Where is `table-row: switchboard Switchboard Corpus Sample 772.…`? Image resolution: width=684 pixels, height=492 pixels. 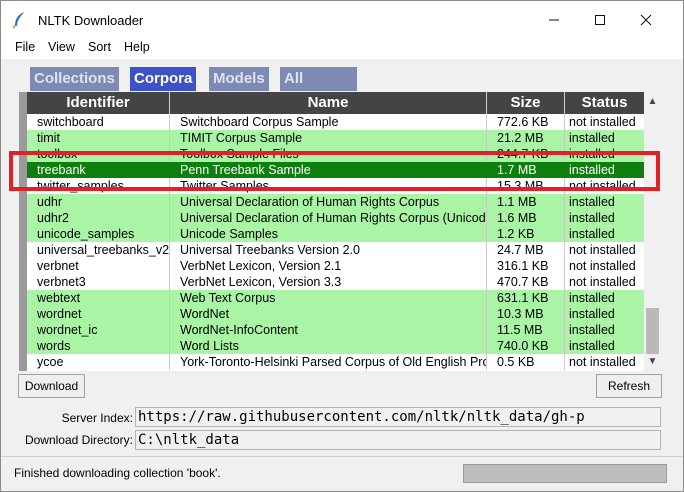
table-row: switchboard Switchboard Corpus Sample 772.… is located at coordinates (335, 122).